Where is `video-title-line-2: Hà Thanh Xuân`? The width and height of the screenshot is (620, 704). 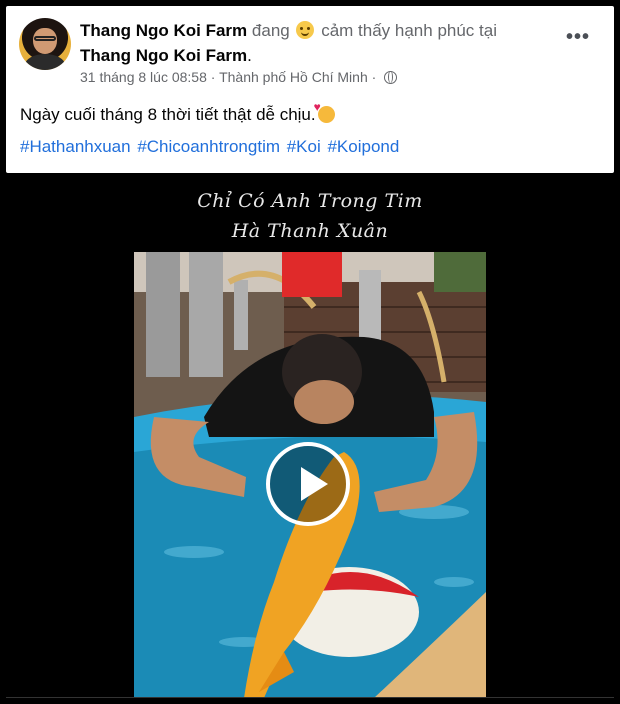 video-title-line-2: Hà Thanh Xuân is located at coordinates (310, 231).